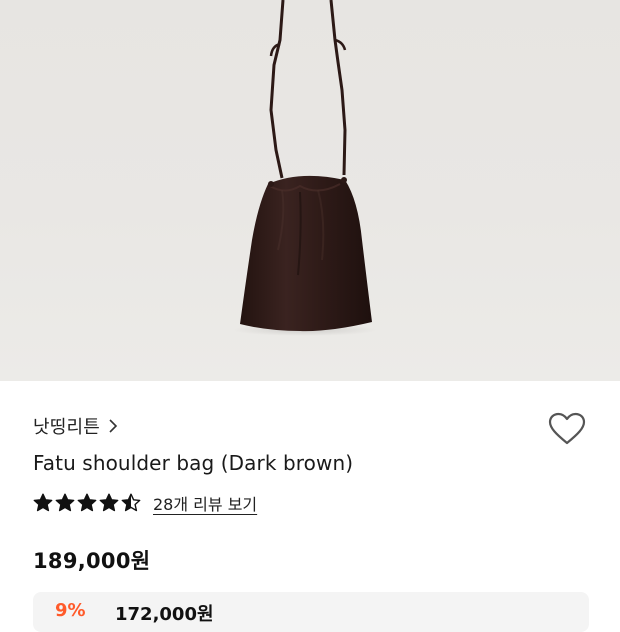  What do you see at coordinates (113, 426) in the screenshot?
I see `chevron-right-icon` at bounding box center [113, 426].